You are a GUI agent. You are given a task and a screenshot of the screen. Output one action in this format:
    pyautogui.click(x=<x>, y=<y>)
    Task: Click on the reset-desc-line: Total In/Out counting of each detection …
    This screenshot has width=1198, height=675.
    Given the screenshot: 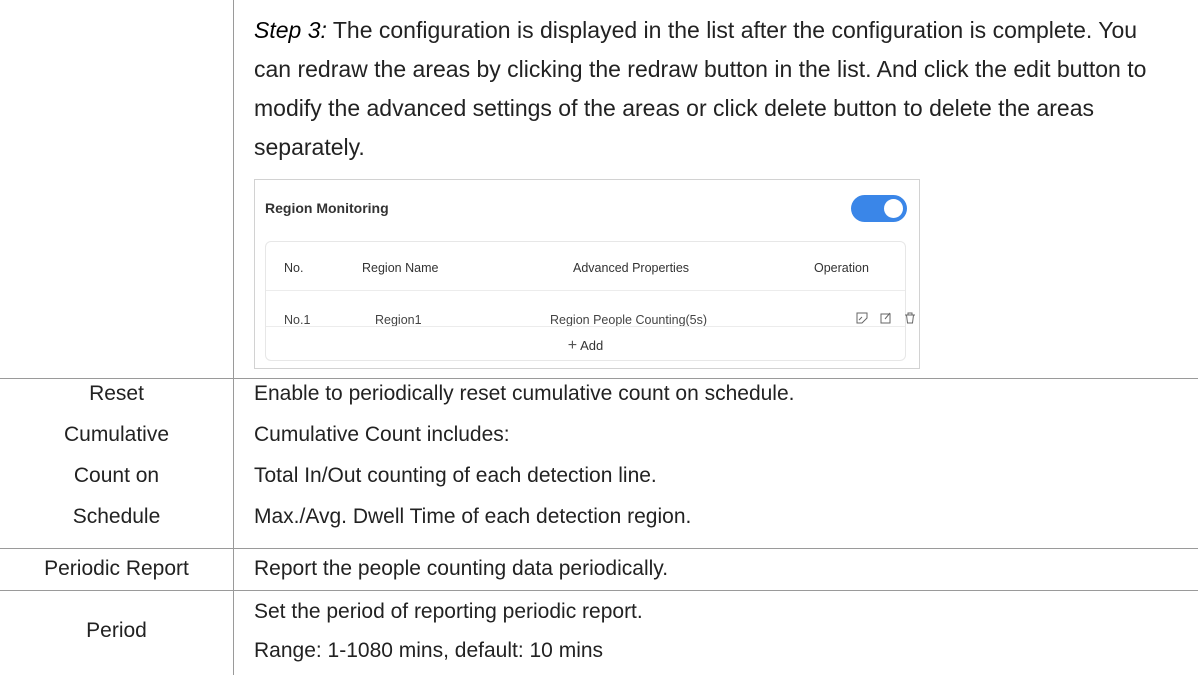 What is the action you would take?
    pyautogui.click(x=455, y=475)
    